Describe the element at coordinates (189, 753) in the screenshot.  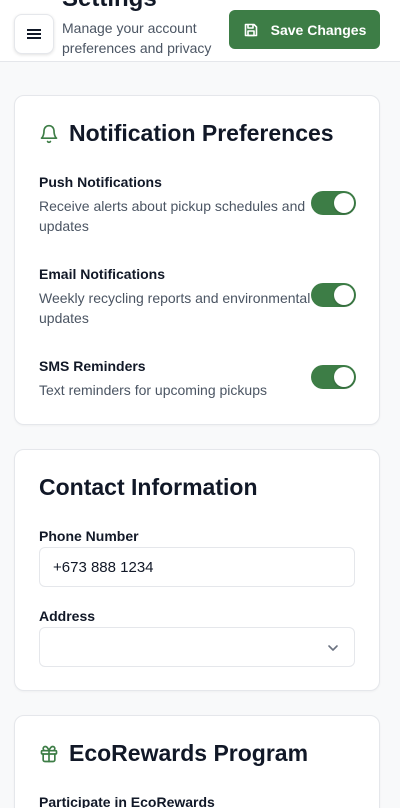
I see `ecorewards-title: EcoRewards Program` at that location.